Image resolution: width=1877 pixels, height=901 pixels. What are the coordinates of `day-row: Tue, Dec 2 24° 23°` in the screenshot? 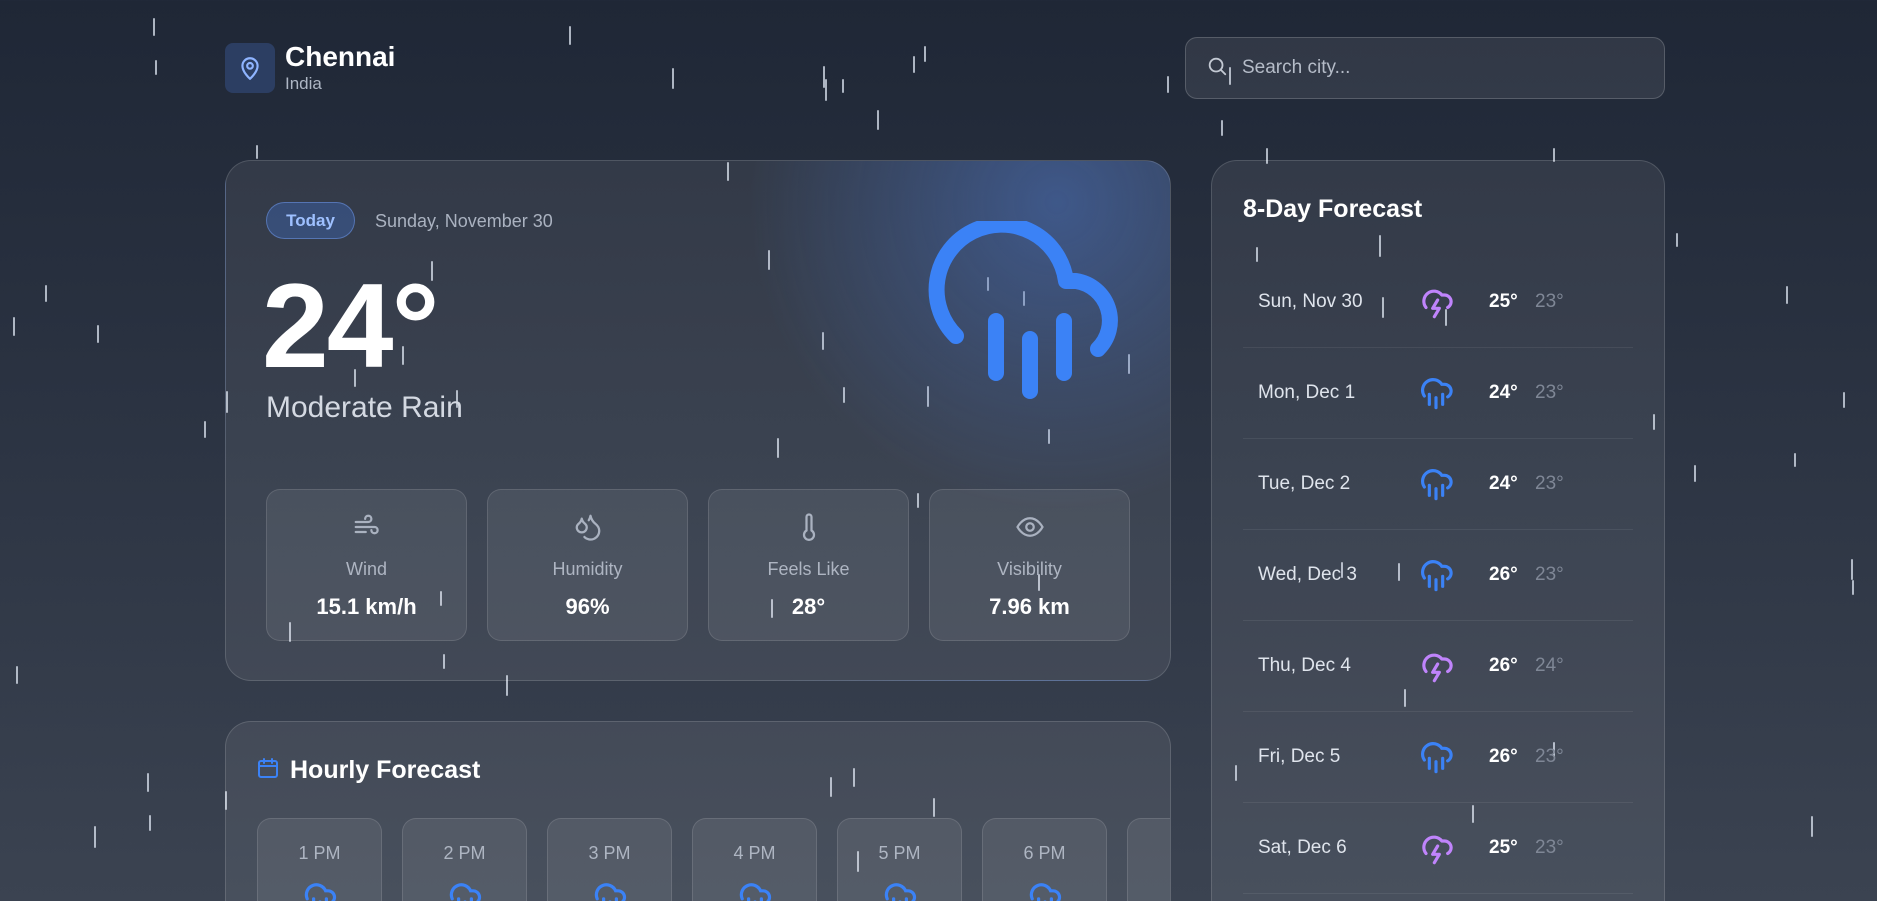 It's located at (1438, 484).